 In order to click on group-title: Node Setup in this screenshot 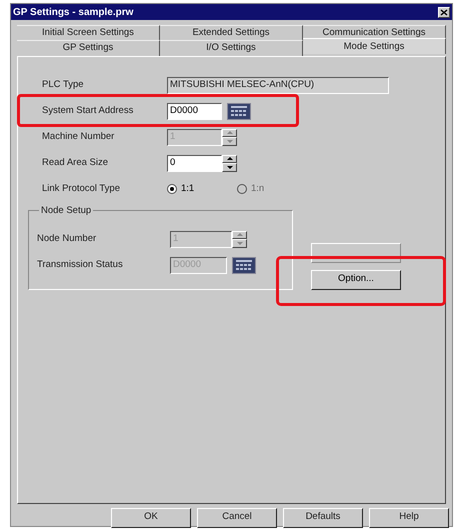, I will do `click(66, 211)`.